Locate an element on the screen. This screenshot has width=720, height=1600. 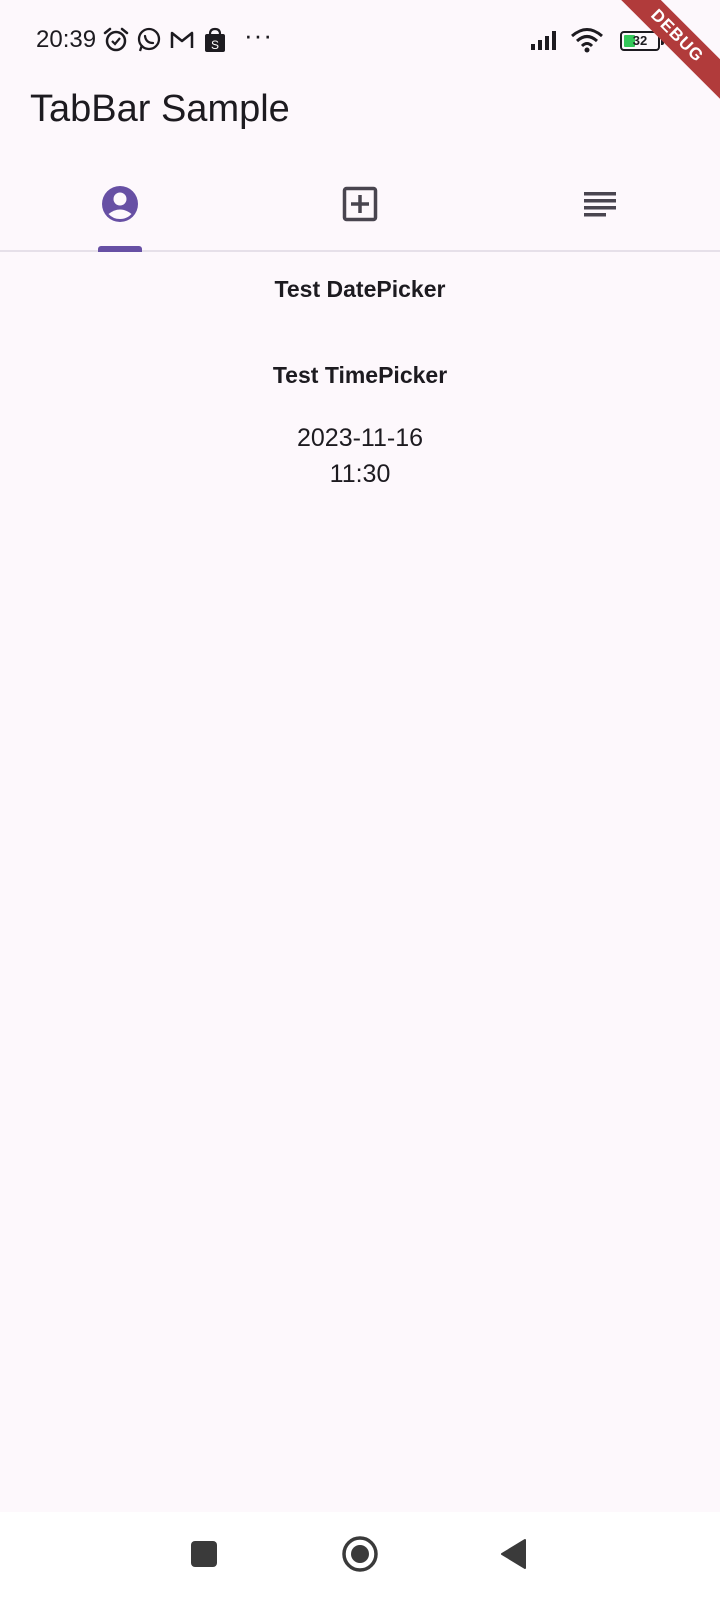
tab-account is located at coordinates (120, 206).